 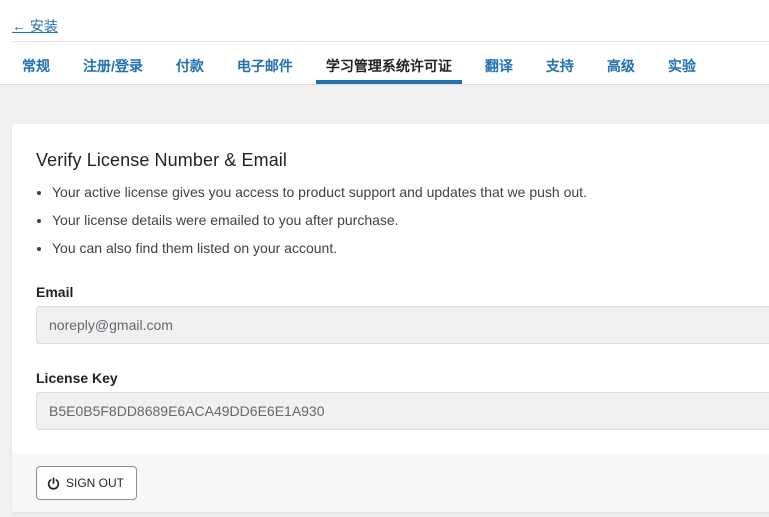 I want to click on tab-registration-login: 注册/登录, so click(x=113, y=63).